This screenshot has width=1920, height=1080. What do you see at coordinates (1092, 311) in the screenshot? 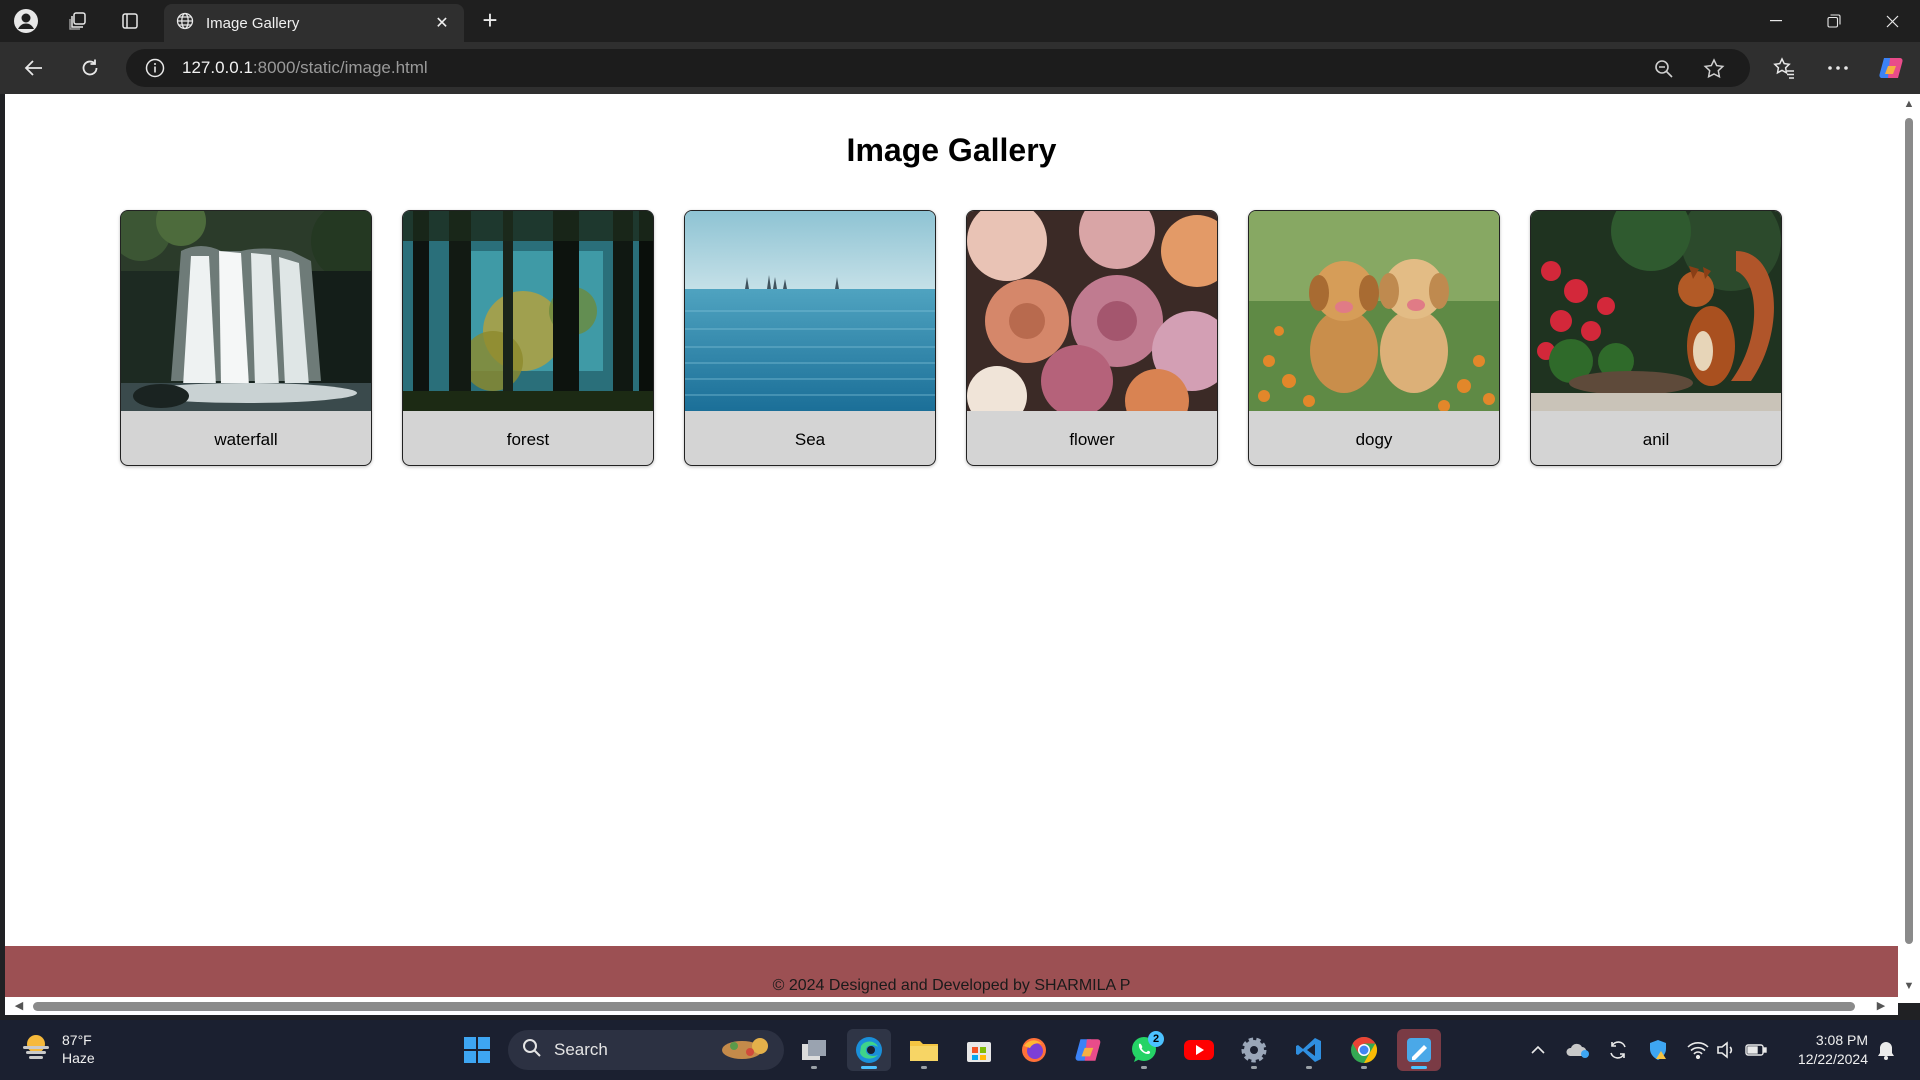
I see `flower-photo` at bounding box center [1092, 311].